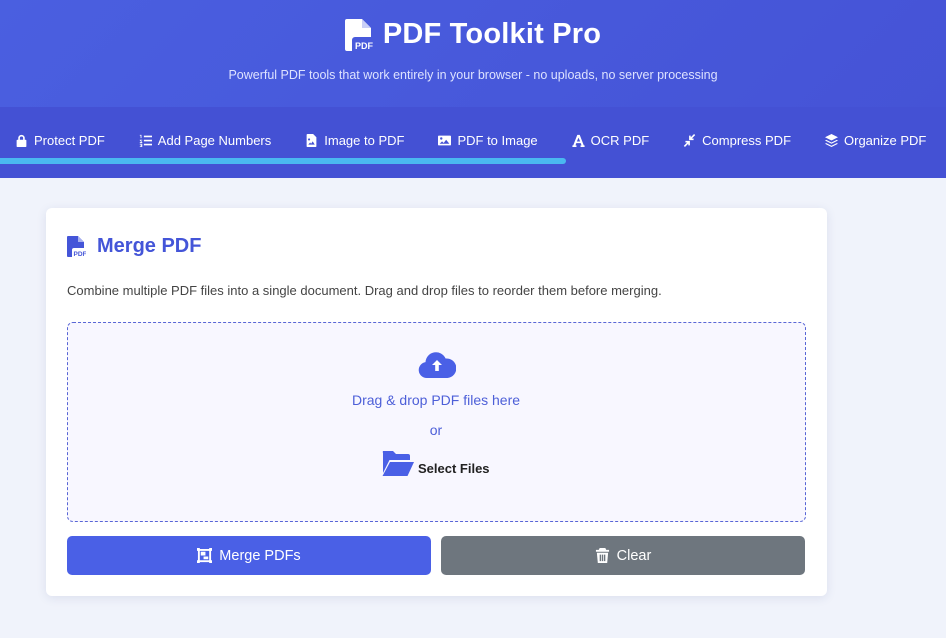  I want to click on object-group-icon, so click(205, 555).